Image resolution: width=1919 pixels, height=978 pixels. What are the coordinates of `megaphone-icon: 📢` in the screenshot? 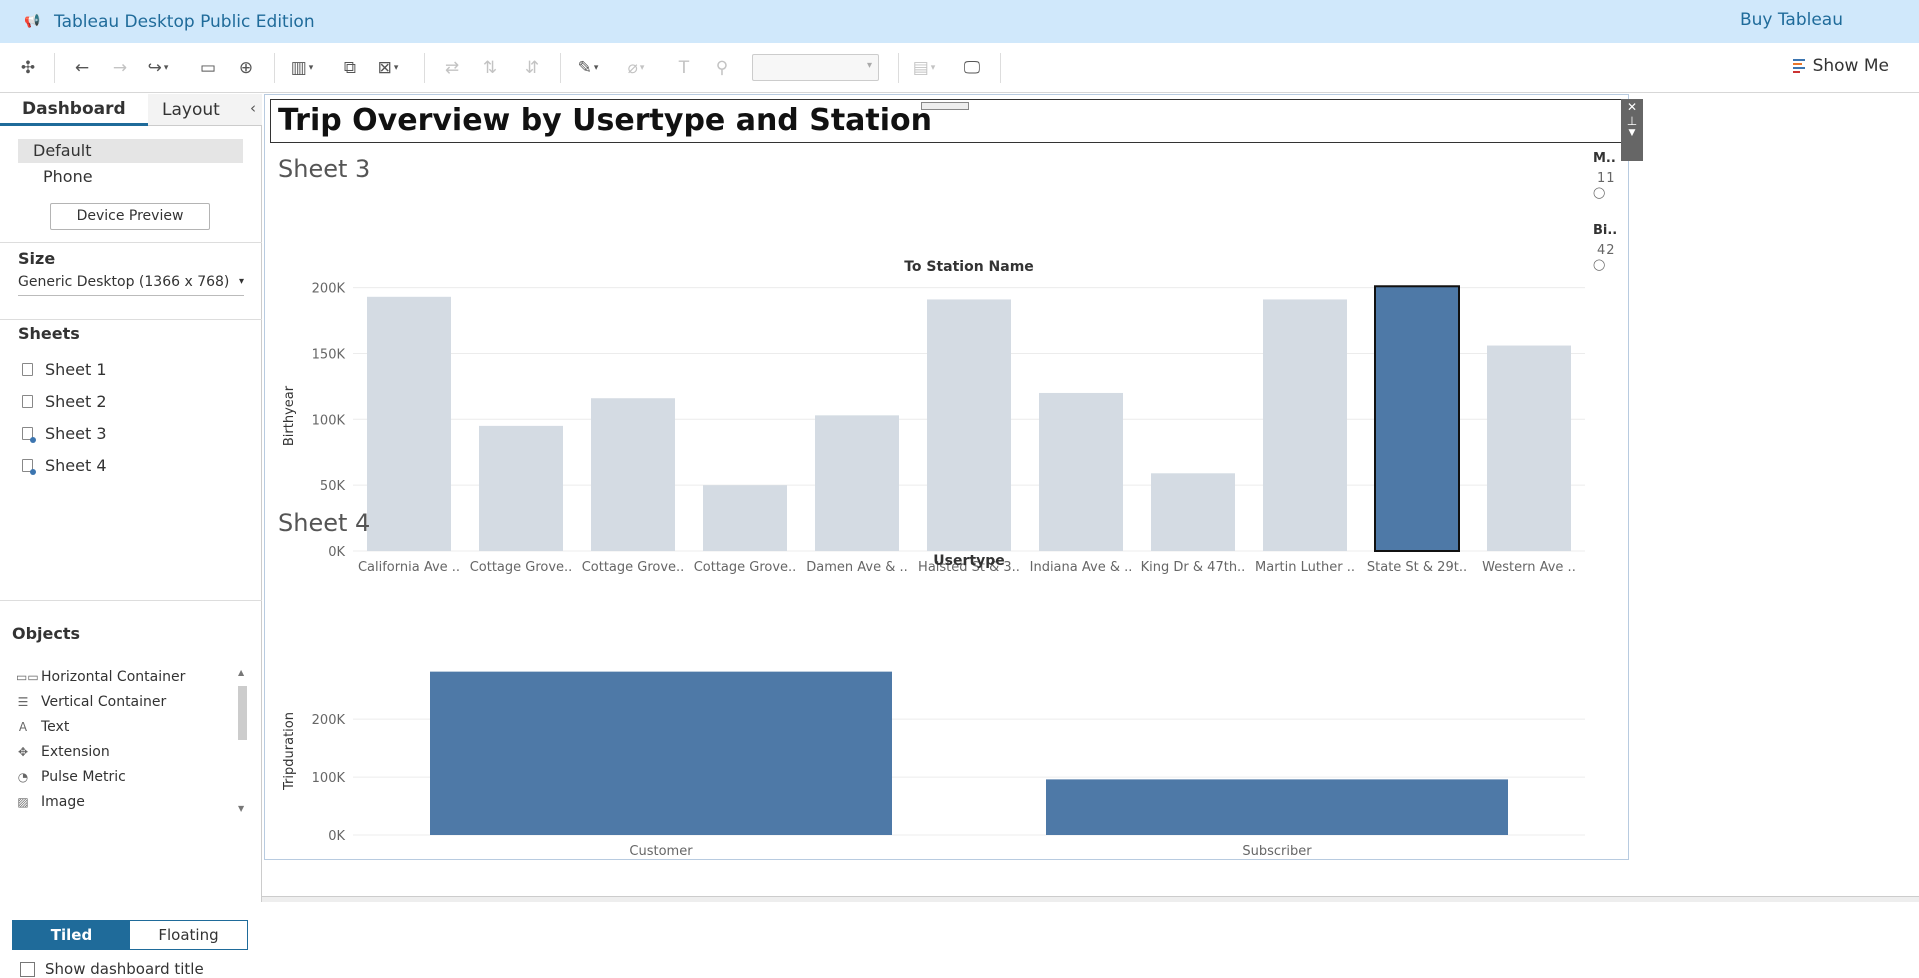 It's located at (32, 21).